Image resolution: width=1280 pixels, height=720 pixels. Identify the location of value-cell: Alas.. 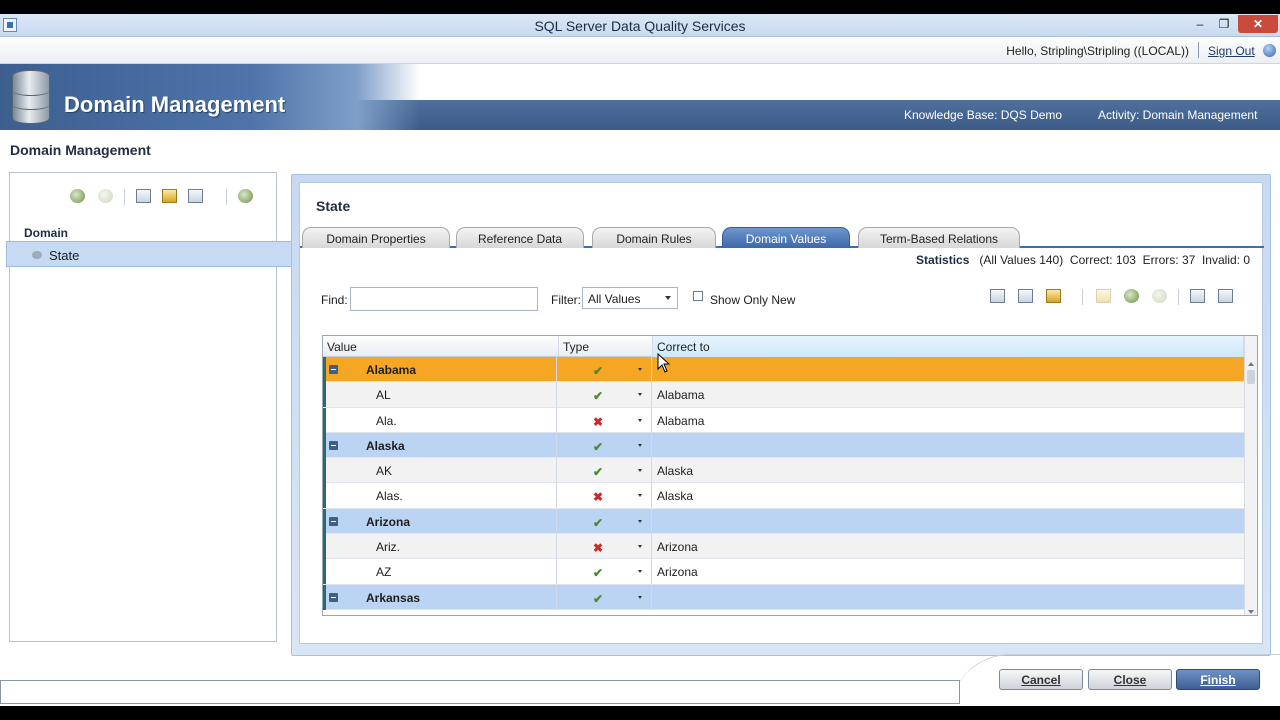
(440, 496).